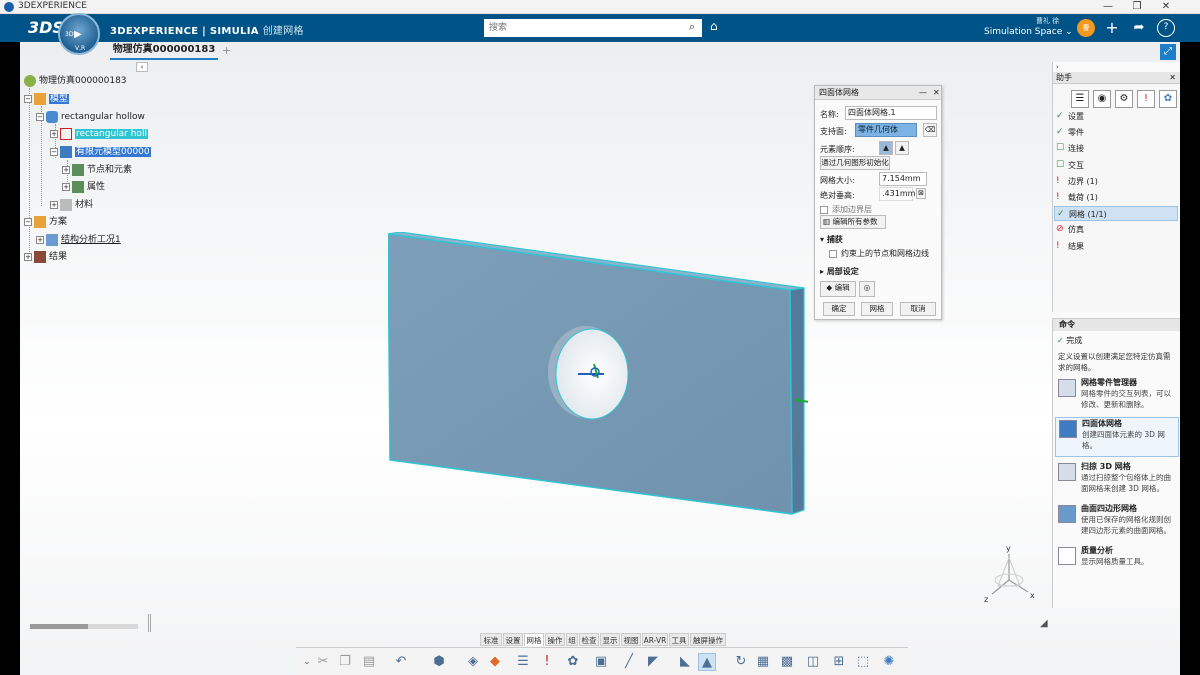 The width and height of the screenshot is (1200, 675). Describe the element at coordinates (610, 639) in the screenshot. I see `toolbar-tab: 显示` at that location.